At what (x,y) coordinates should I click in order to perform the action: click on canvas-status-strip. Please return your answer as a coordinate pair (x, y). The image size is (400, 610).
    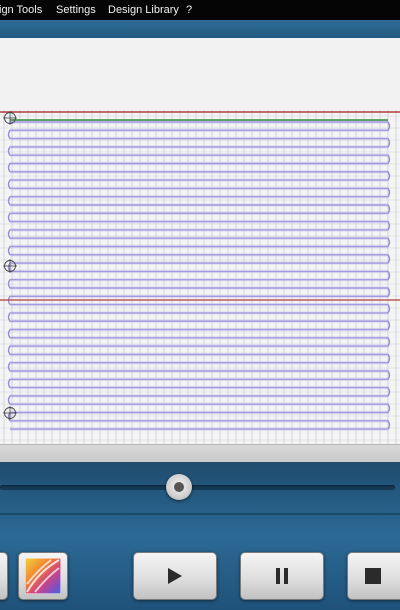
    Looking at the image, I should click on (200, 453).